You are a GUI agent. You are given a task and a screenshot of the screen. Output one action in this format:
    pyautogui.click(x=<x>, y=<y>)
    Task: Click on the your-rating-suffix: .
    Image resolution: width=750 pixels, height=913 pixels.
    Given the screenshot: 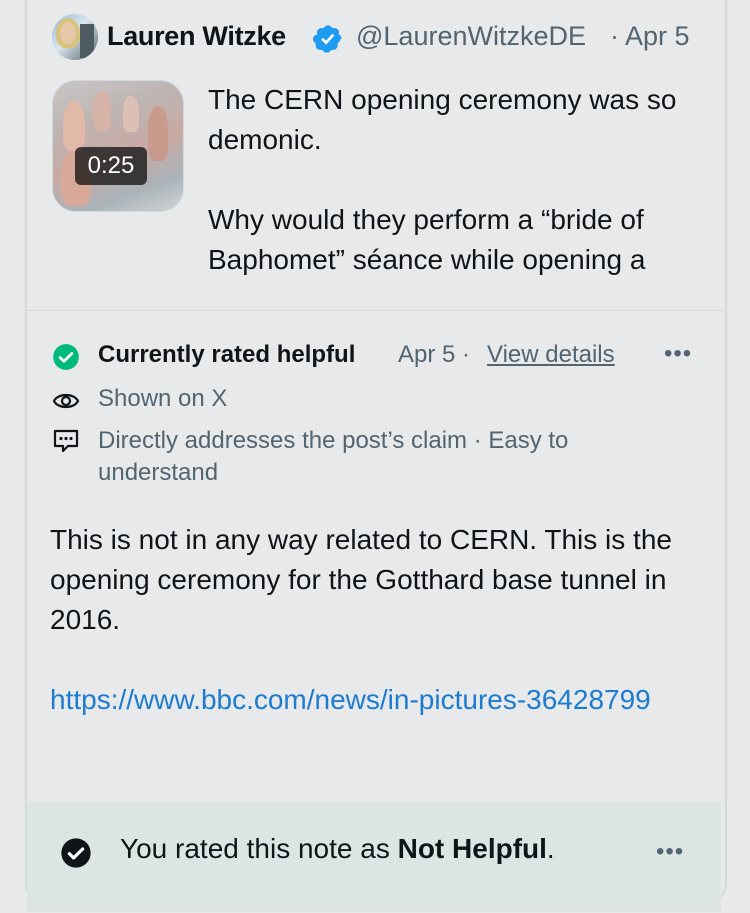 What is the action you would take?
    pyautogui.click(x=550, y=848)
    